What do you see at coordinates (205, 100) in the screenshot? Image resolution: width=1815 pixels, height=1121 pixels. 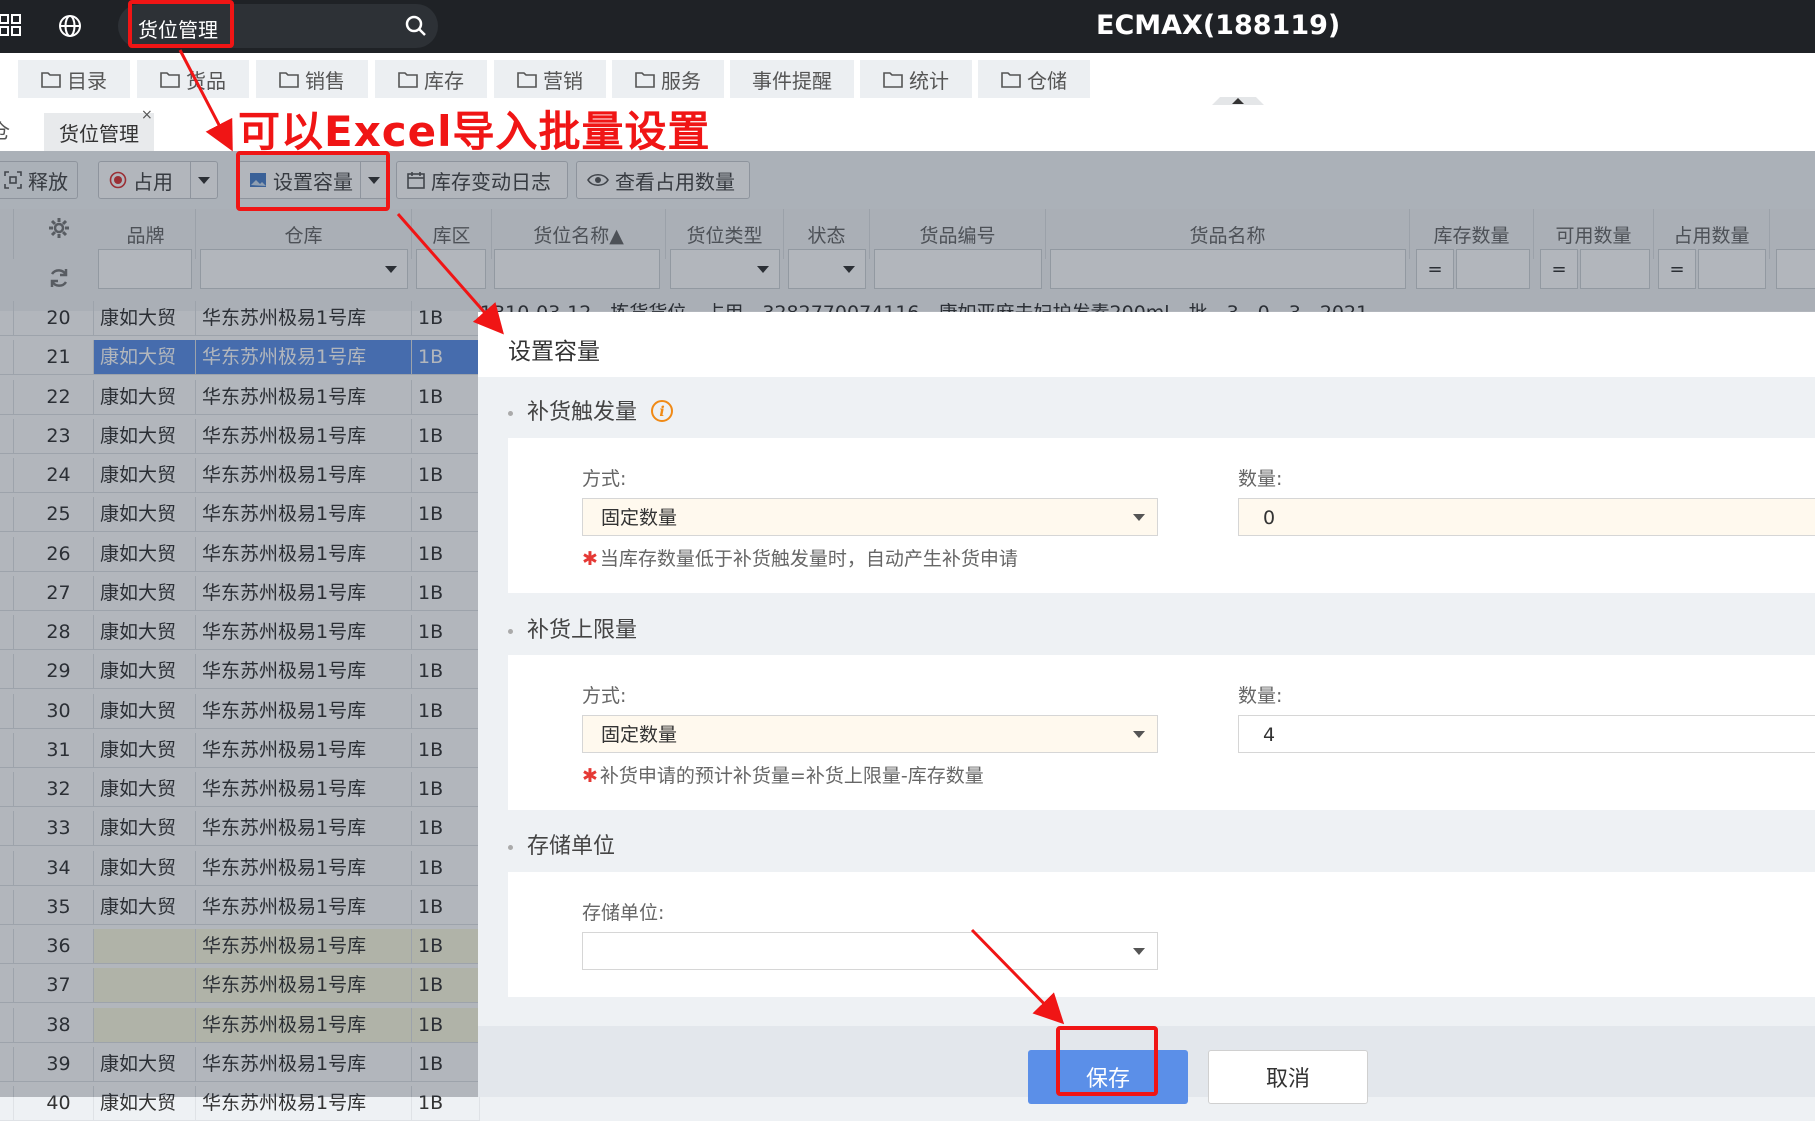 I see `arrow-search-to-toolbar` at bounding box center [205, 100].